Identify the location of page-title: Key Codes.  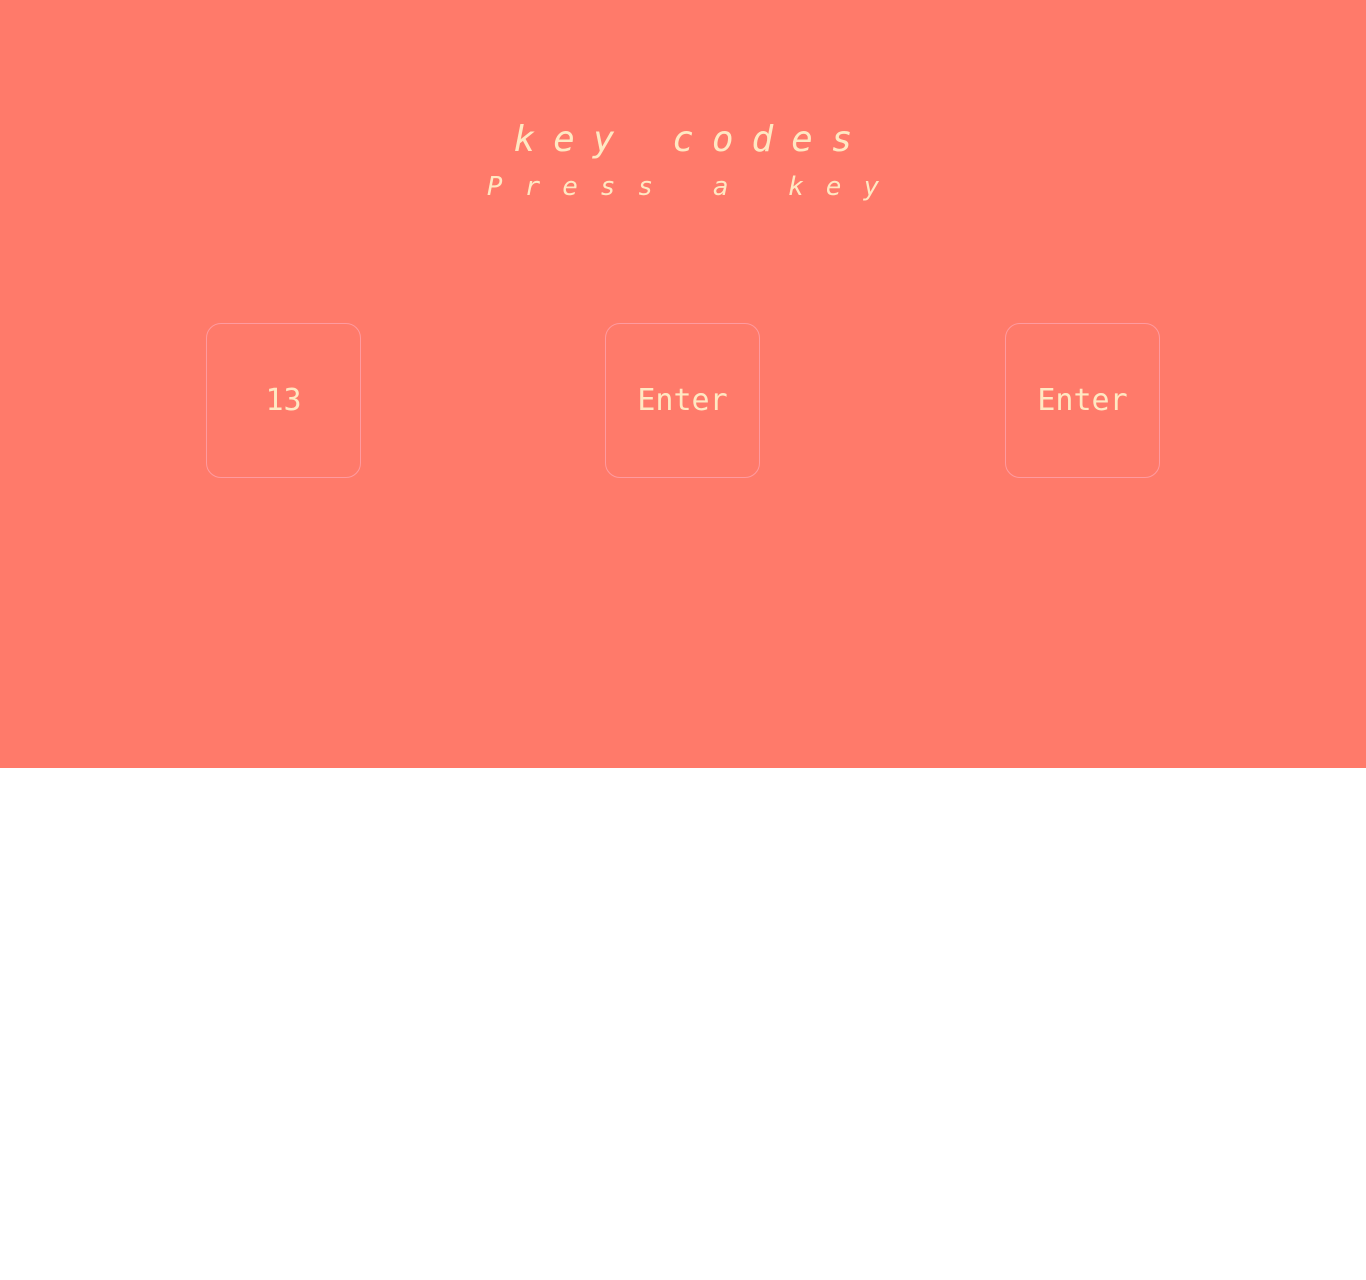
(692, 139).